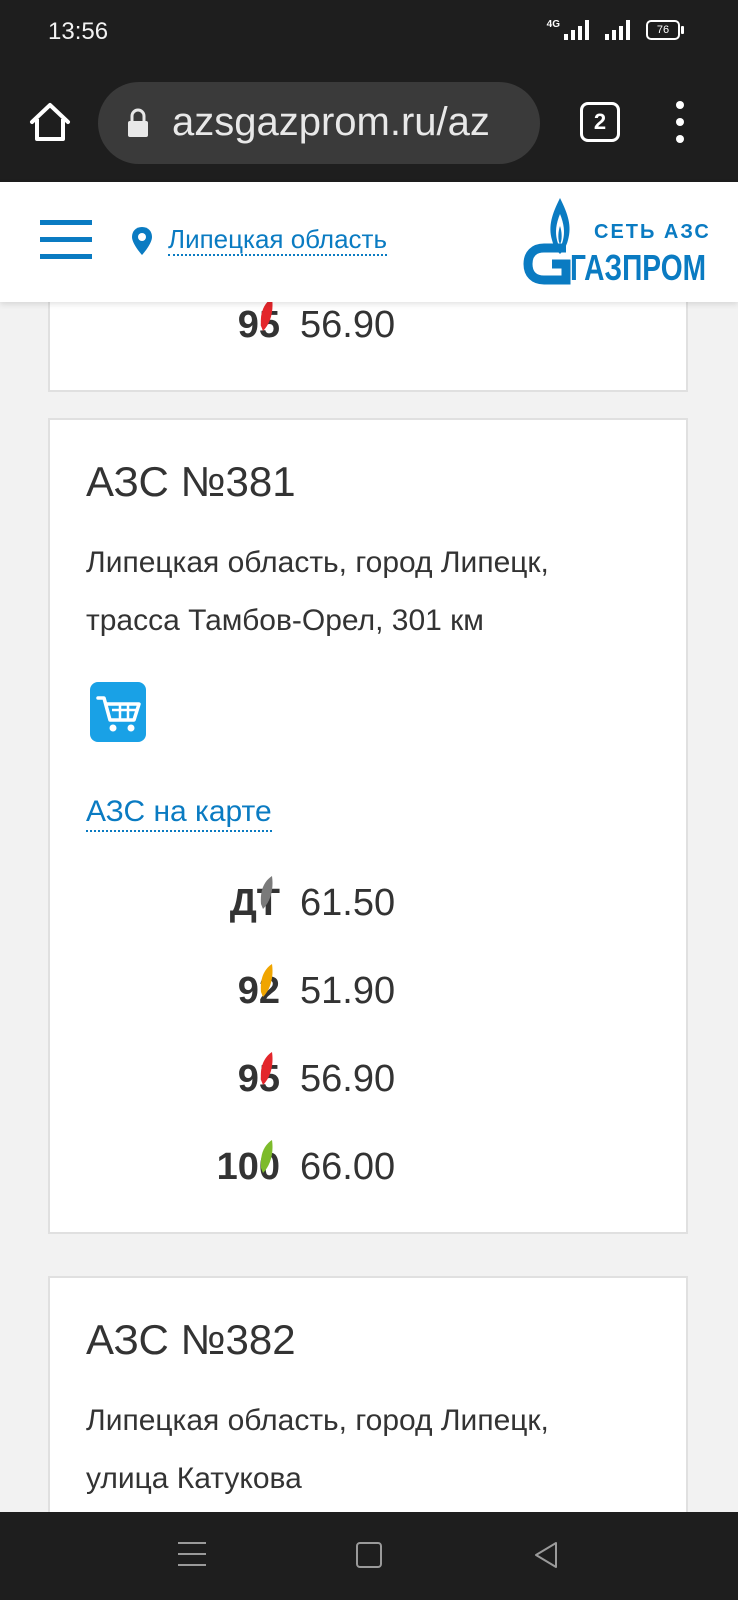  What do you see at coordinates (546, 1555) in the screenshot?
I see `back-icon` at bounding box center [546, 1555].